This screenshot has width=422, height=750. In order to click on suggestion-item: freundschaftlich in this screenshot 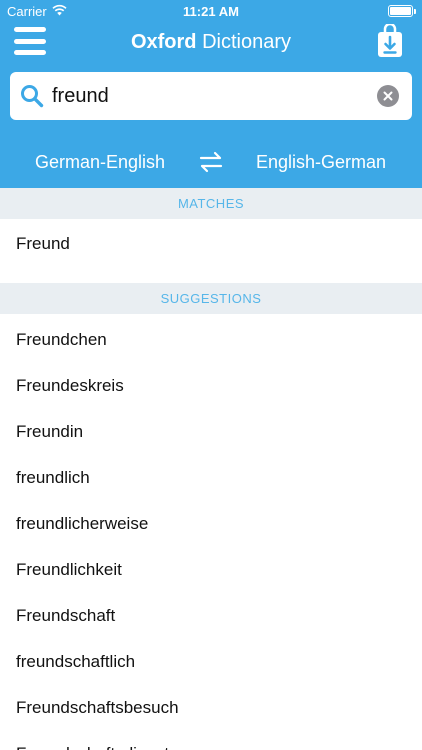, I will do `click(211, 662)`.